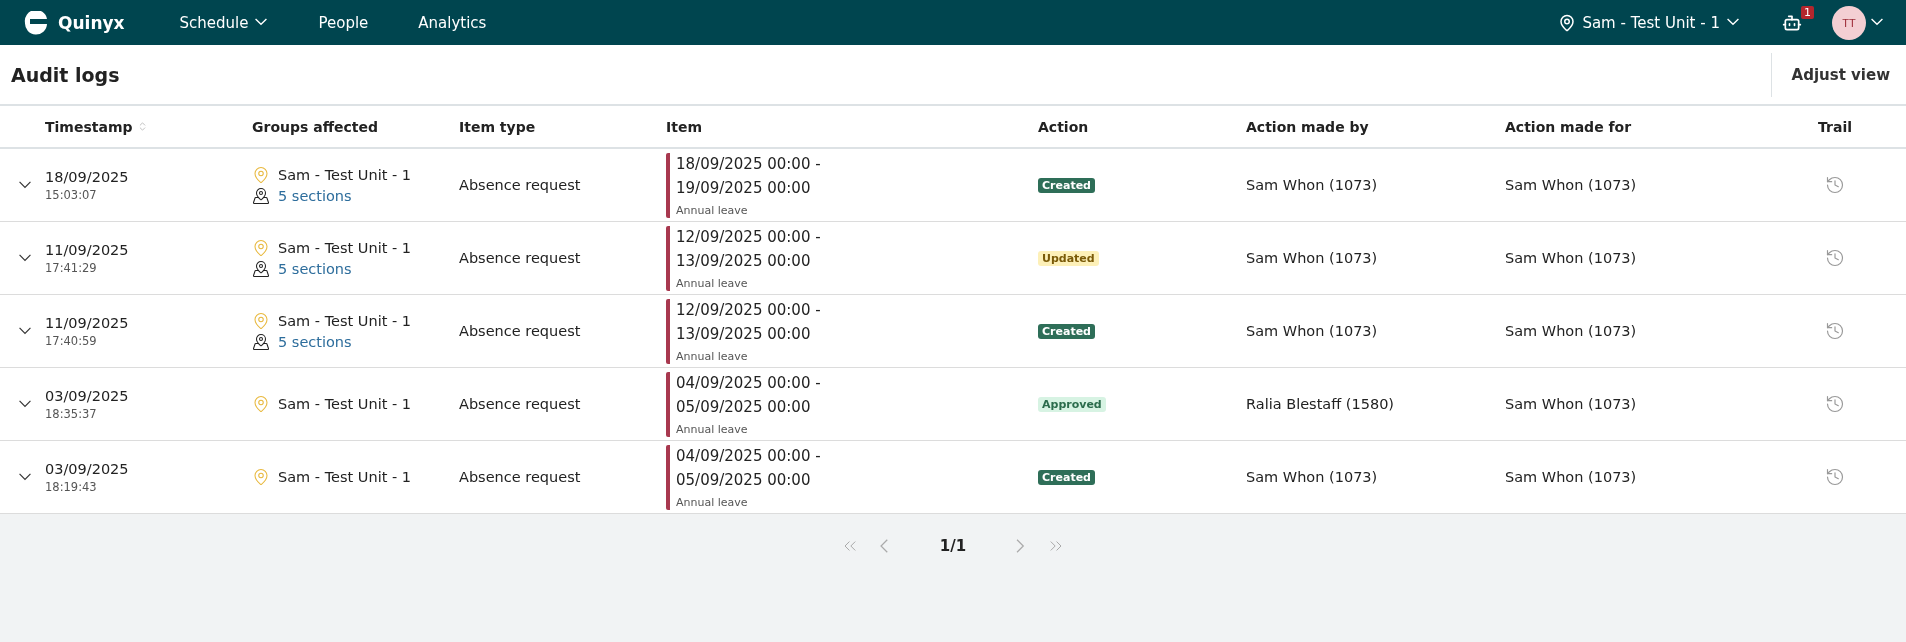 Image resolution: width=1906 pixels, height=642 pixels. What do you see at coordinates (1321, 404) in the screenshot?
I see `made-by-text: Ralia Blestaff (1580)` at bounding box center [1321, 404].